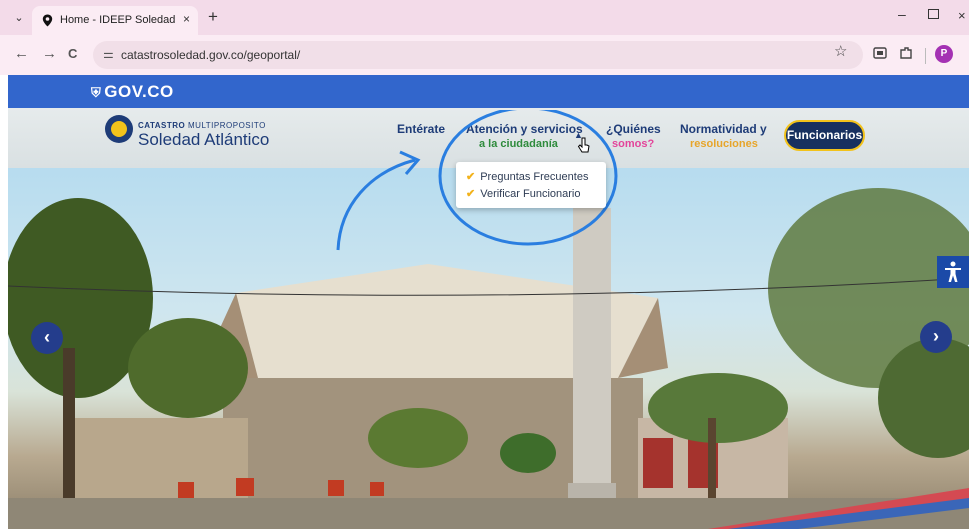  What do you see at coordinates (880, 53) in the screenshot?
I see `cast-icon` at bounding box center [880, 53].